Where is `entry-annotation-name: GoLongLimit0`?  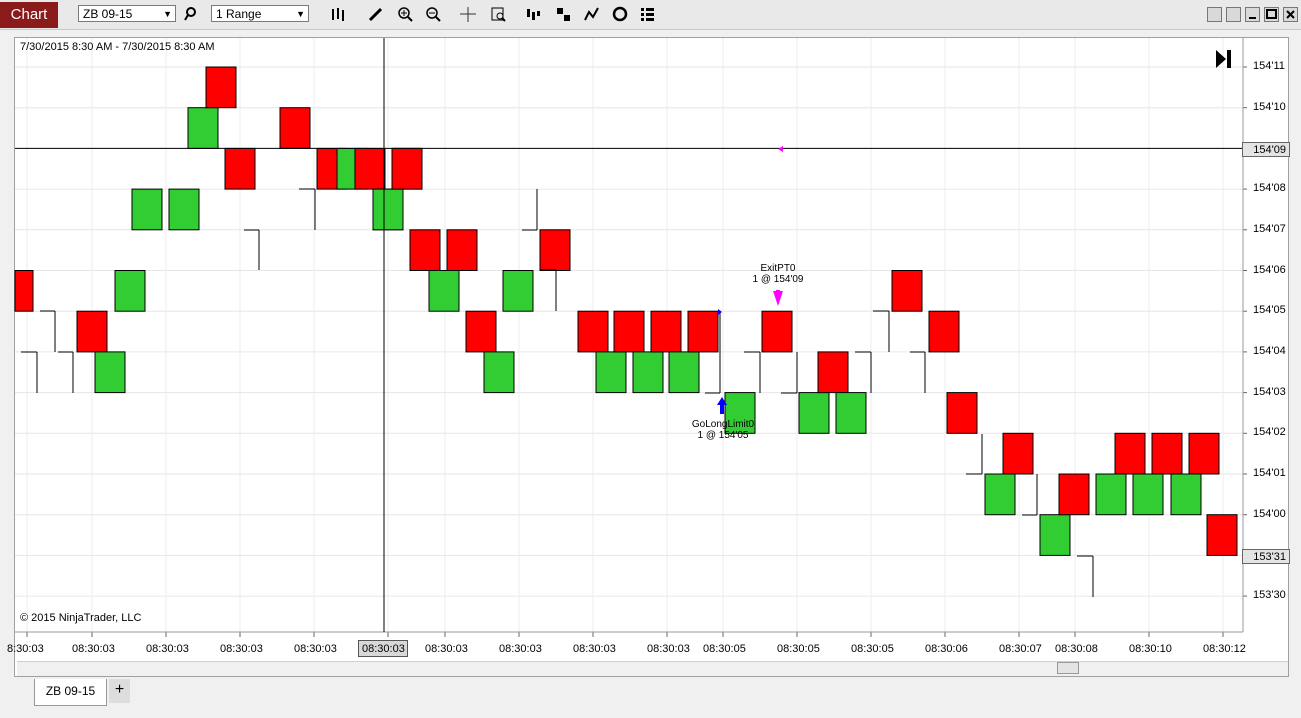
entry-annotation-name: GoLongLimit0 is located at coordinates (723, 424).